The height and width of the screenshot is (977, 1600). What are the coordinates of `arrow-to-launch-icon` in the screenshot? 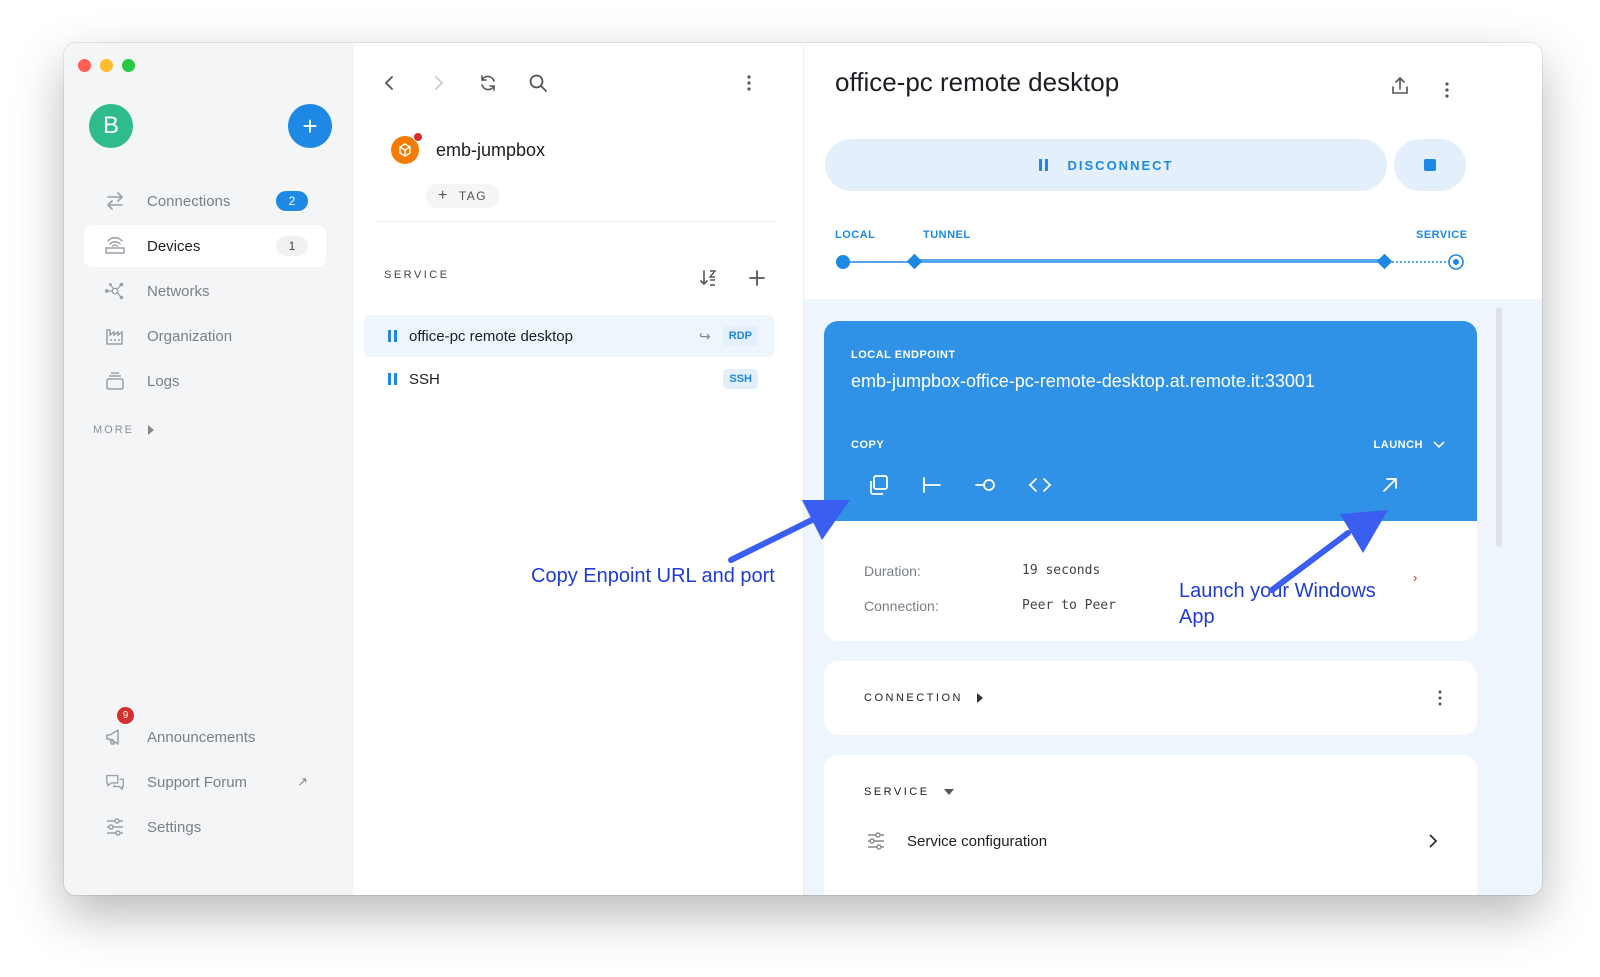 It's located at (1328, 551).